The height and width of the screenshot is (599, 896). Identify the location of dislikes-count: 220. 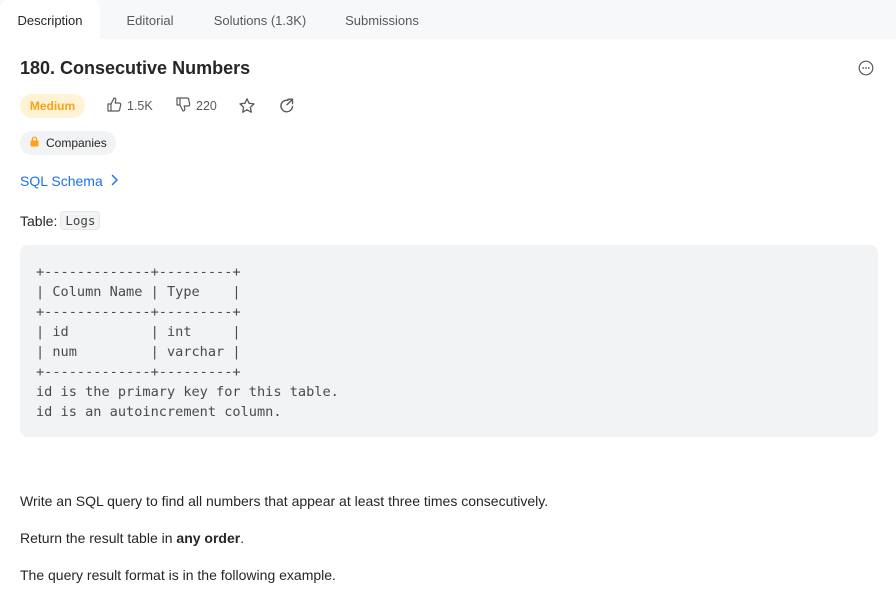
(206, 106).